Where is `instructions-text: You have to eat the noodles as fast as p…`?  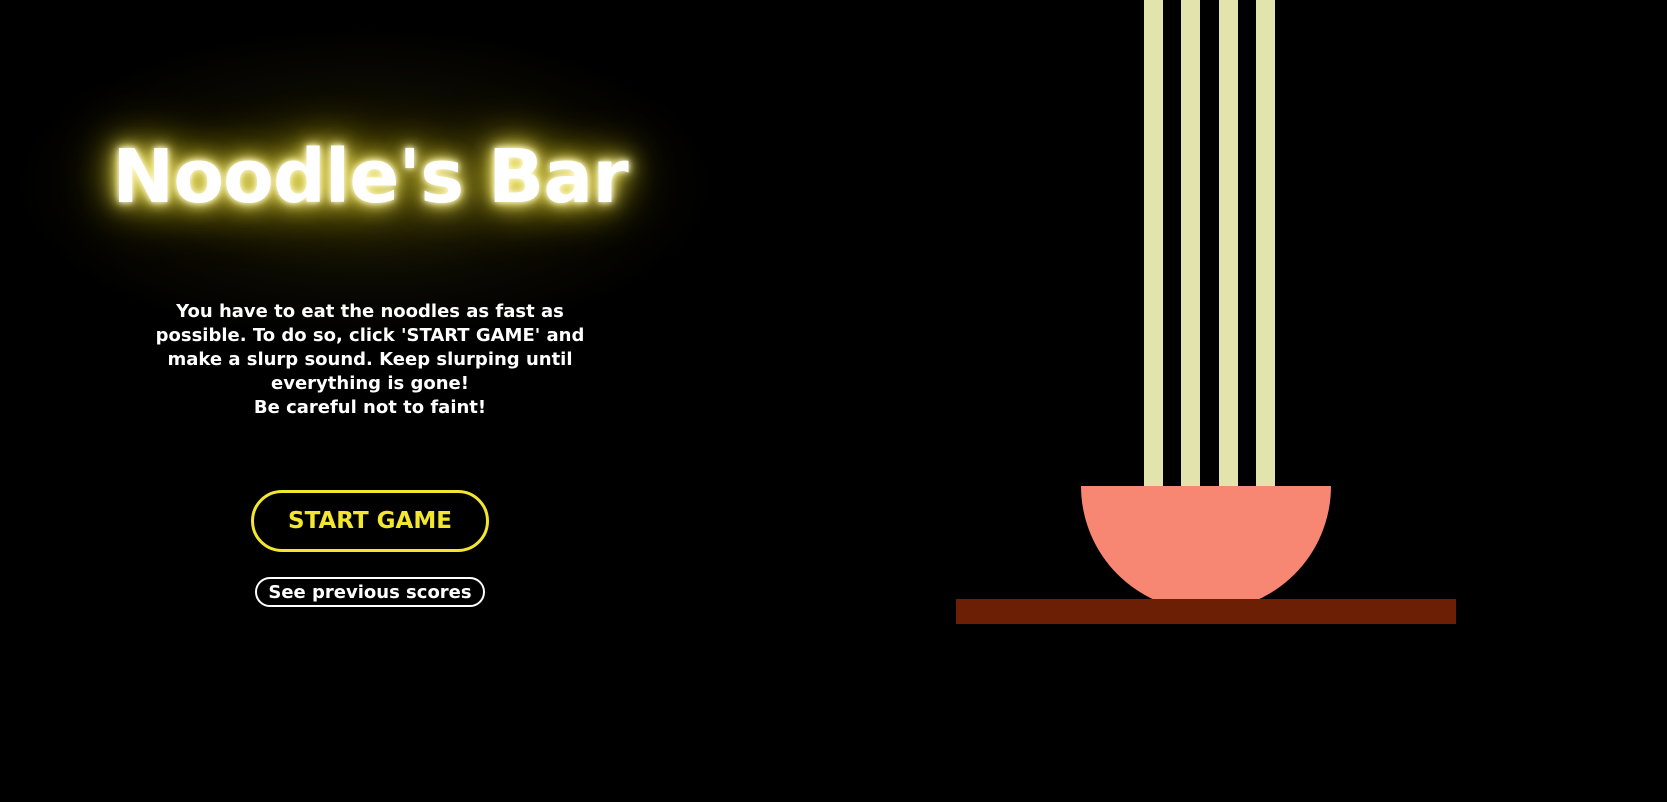
instructions-text: You have to eat the noodles as fast as p… is located at coordinates (370, 347).